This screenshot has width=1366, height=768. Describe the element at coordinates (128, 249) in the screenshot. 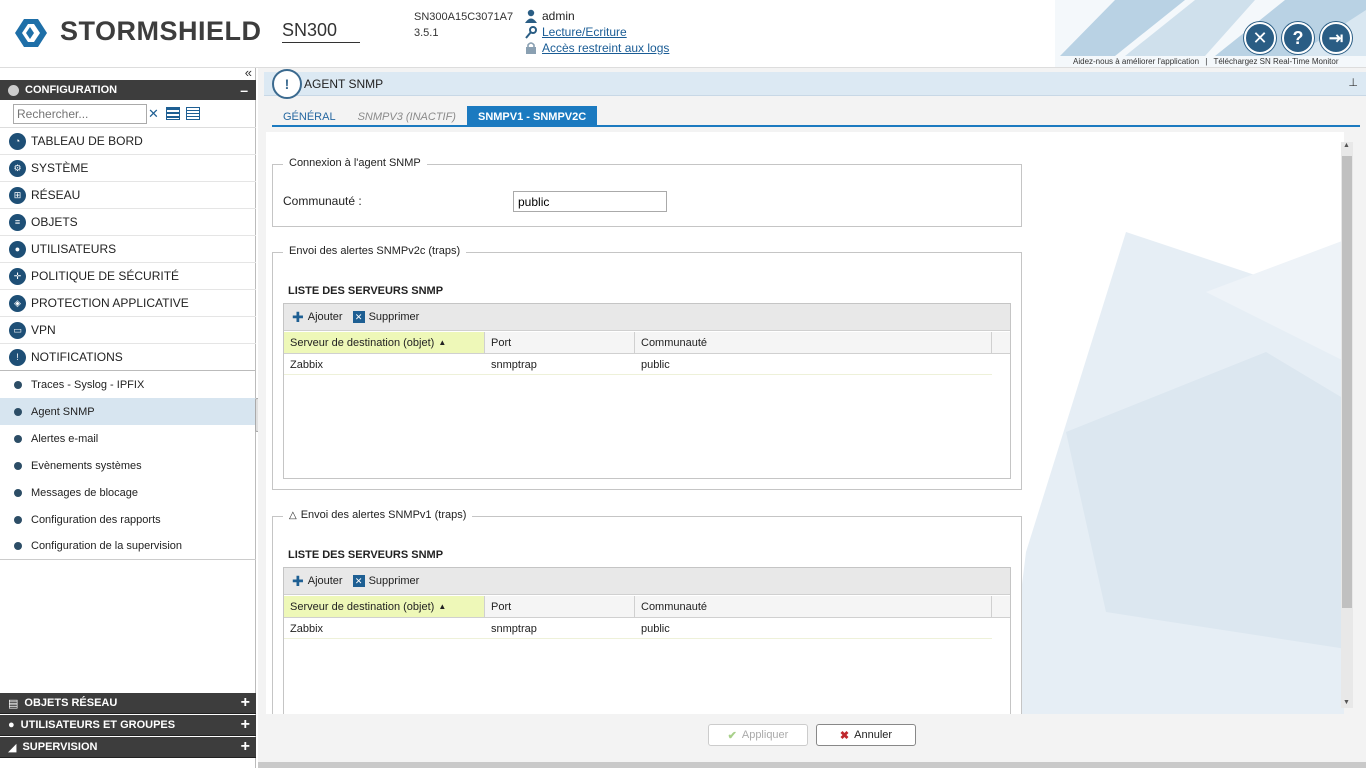

I see `sidebar-item-users: ● UTILISATEURS` at that location.